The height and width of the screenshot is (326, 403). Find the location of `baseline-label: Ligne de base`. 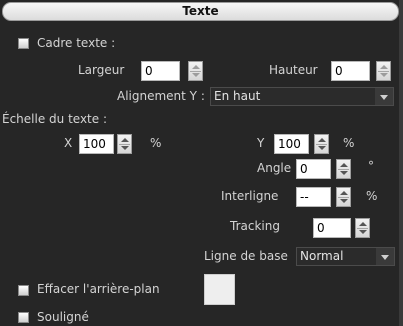

baseline-label: Ligne de base is located at coordinates (246, 256).